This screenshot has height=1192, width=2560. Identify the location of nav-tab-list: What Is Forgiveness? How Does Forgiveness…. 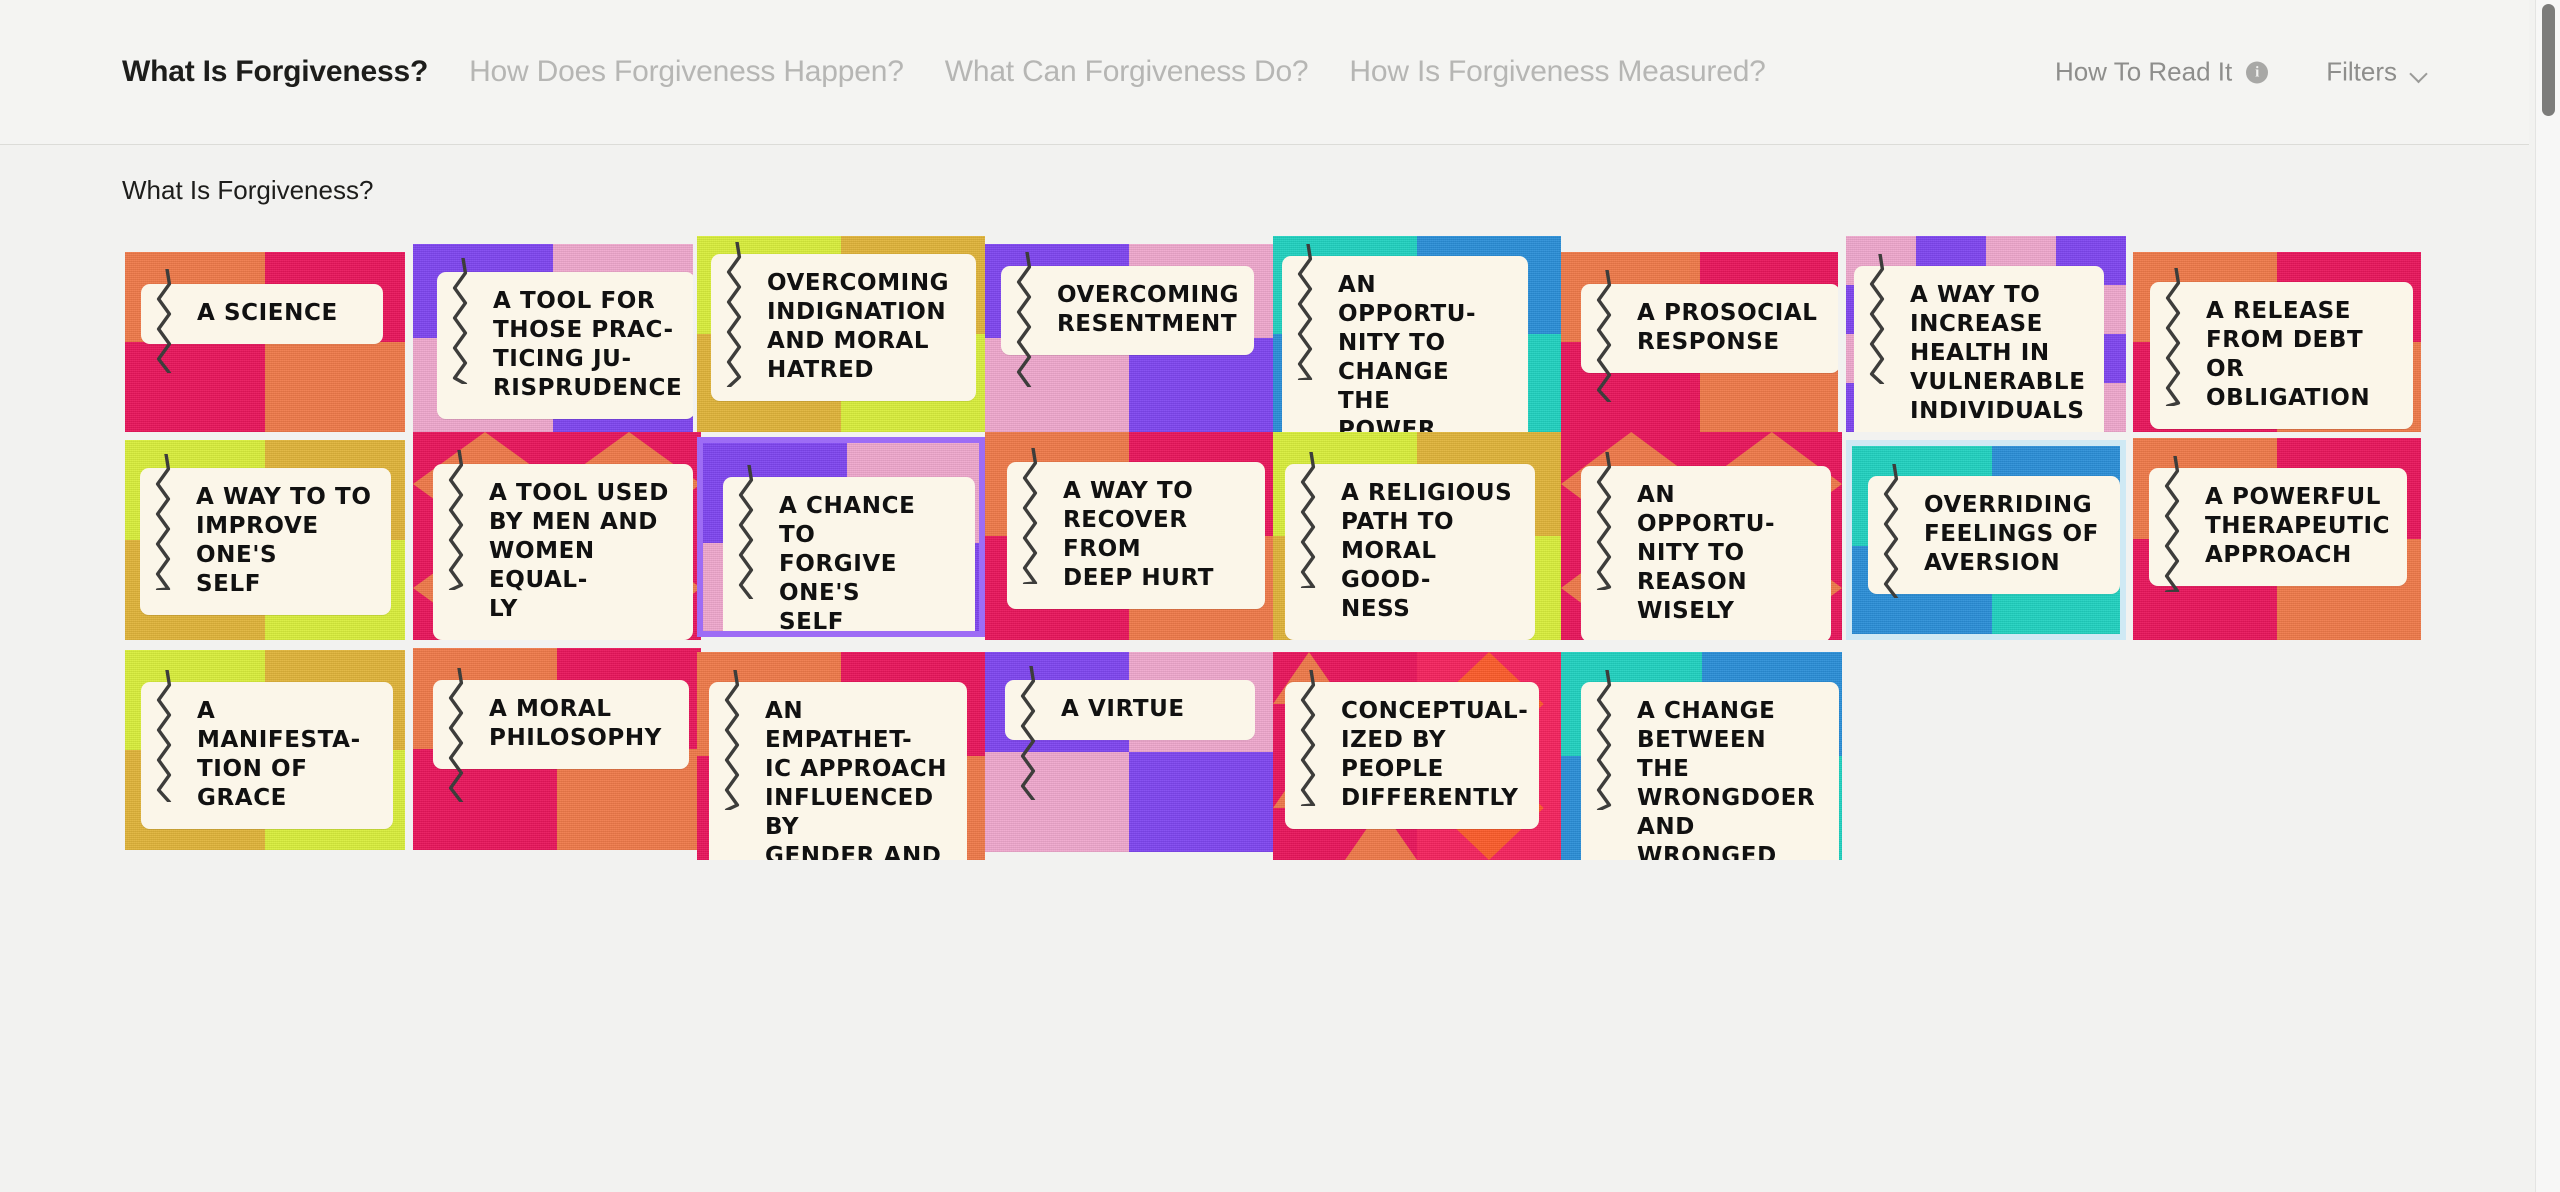
(903, 72).